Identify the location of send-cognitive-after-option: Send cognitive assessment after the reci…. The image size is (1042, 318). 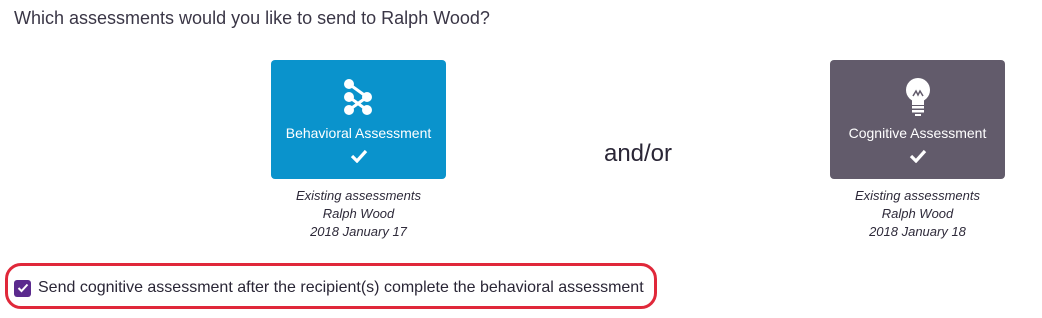
(329, 288).